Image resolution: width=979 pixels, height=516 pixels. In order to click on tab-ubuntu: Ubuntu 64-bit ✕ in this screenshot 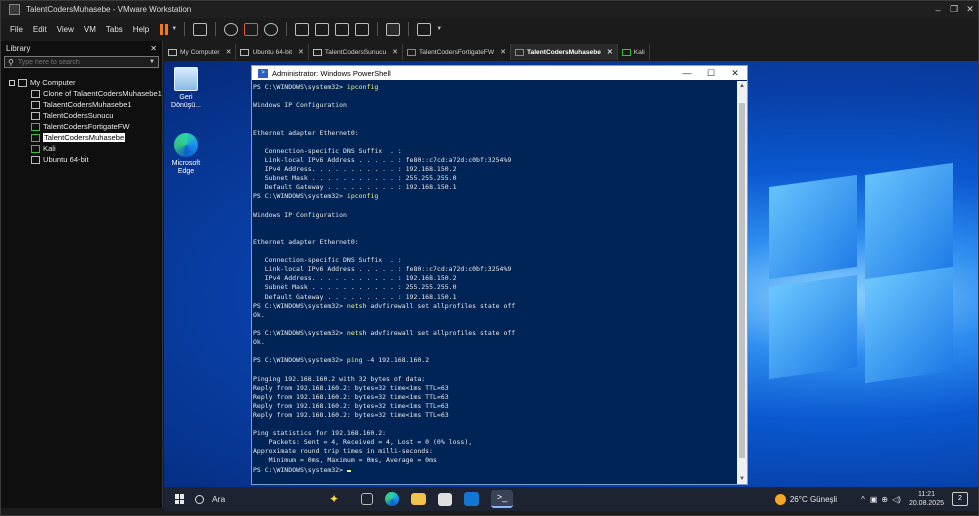, I will do `click(272, 52)`.